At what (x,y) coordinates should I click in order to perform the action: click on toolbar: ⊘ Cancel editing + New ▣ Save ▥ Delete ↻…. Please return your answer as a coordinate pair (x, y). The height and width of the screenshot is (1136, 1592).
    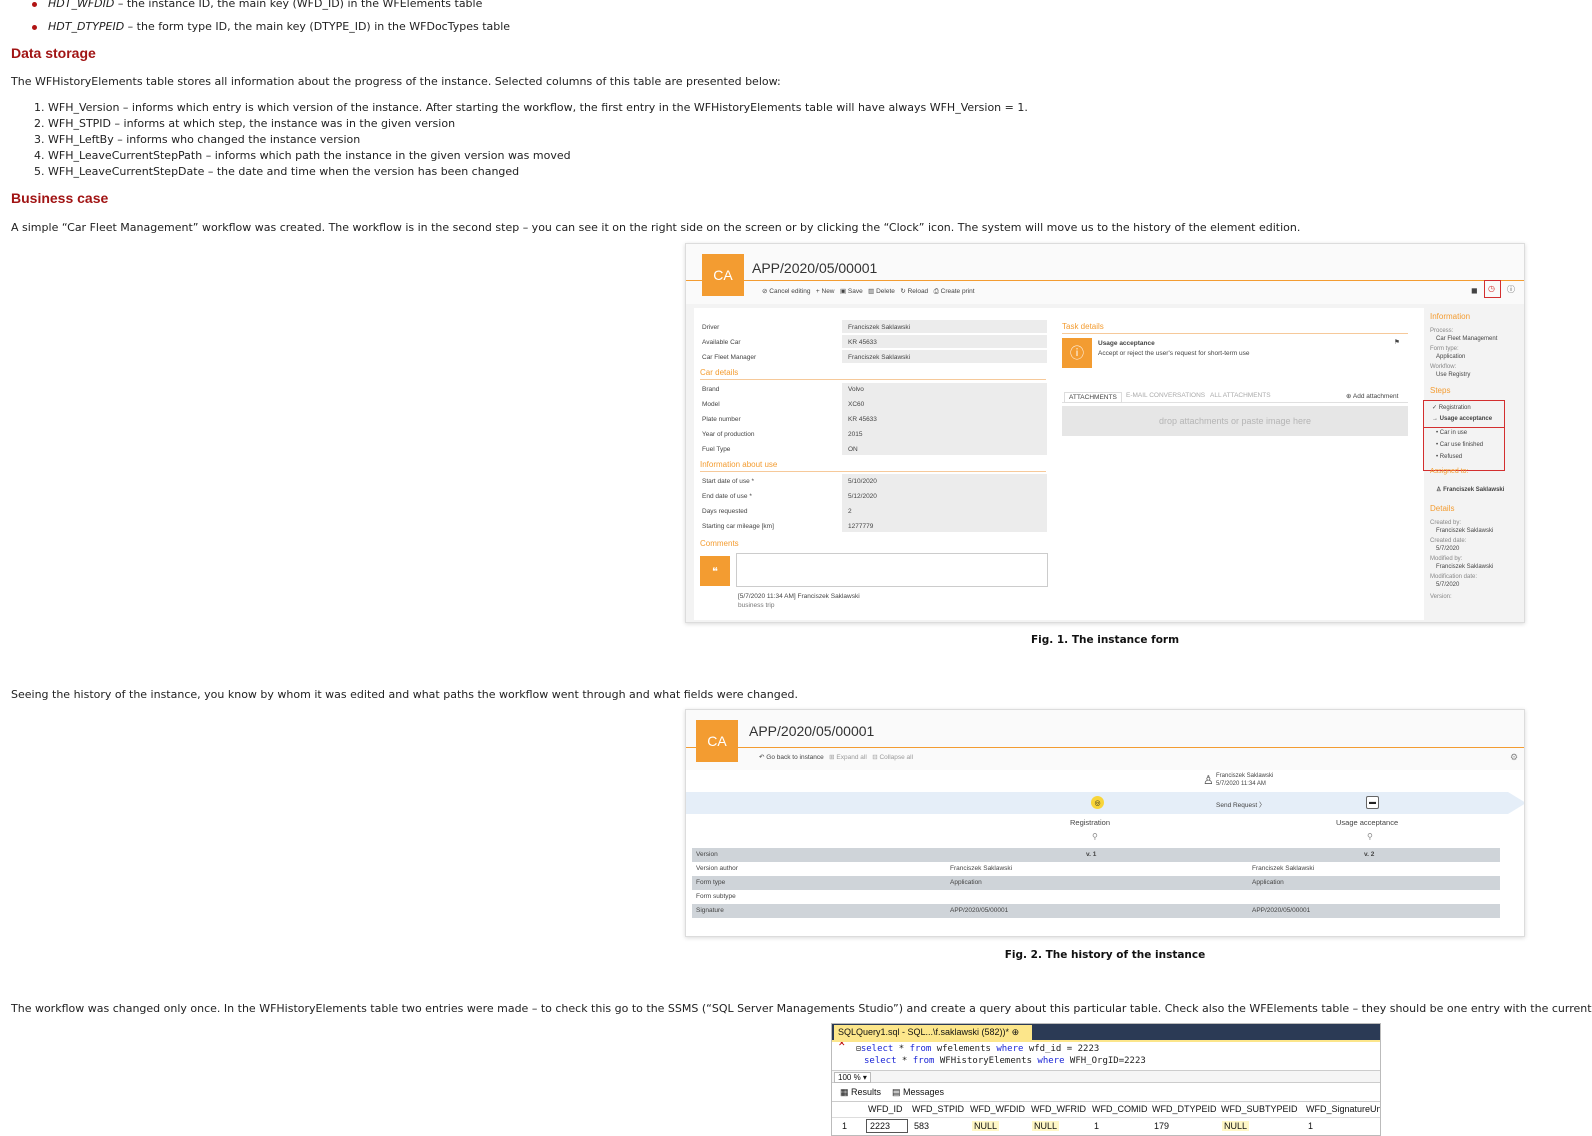
    Looking at the image, I should click on (868, 291).